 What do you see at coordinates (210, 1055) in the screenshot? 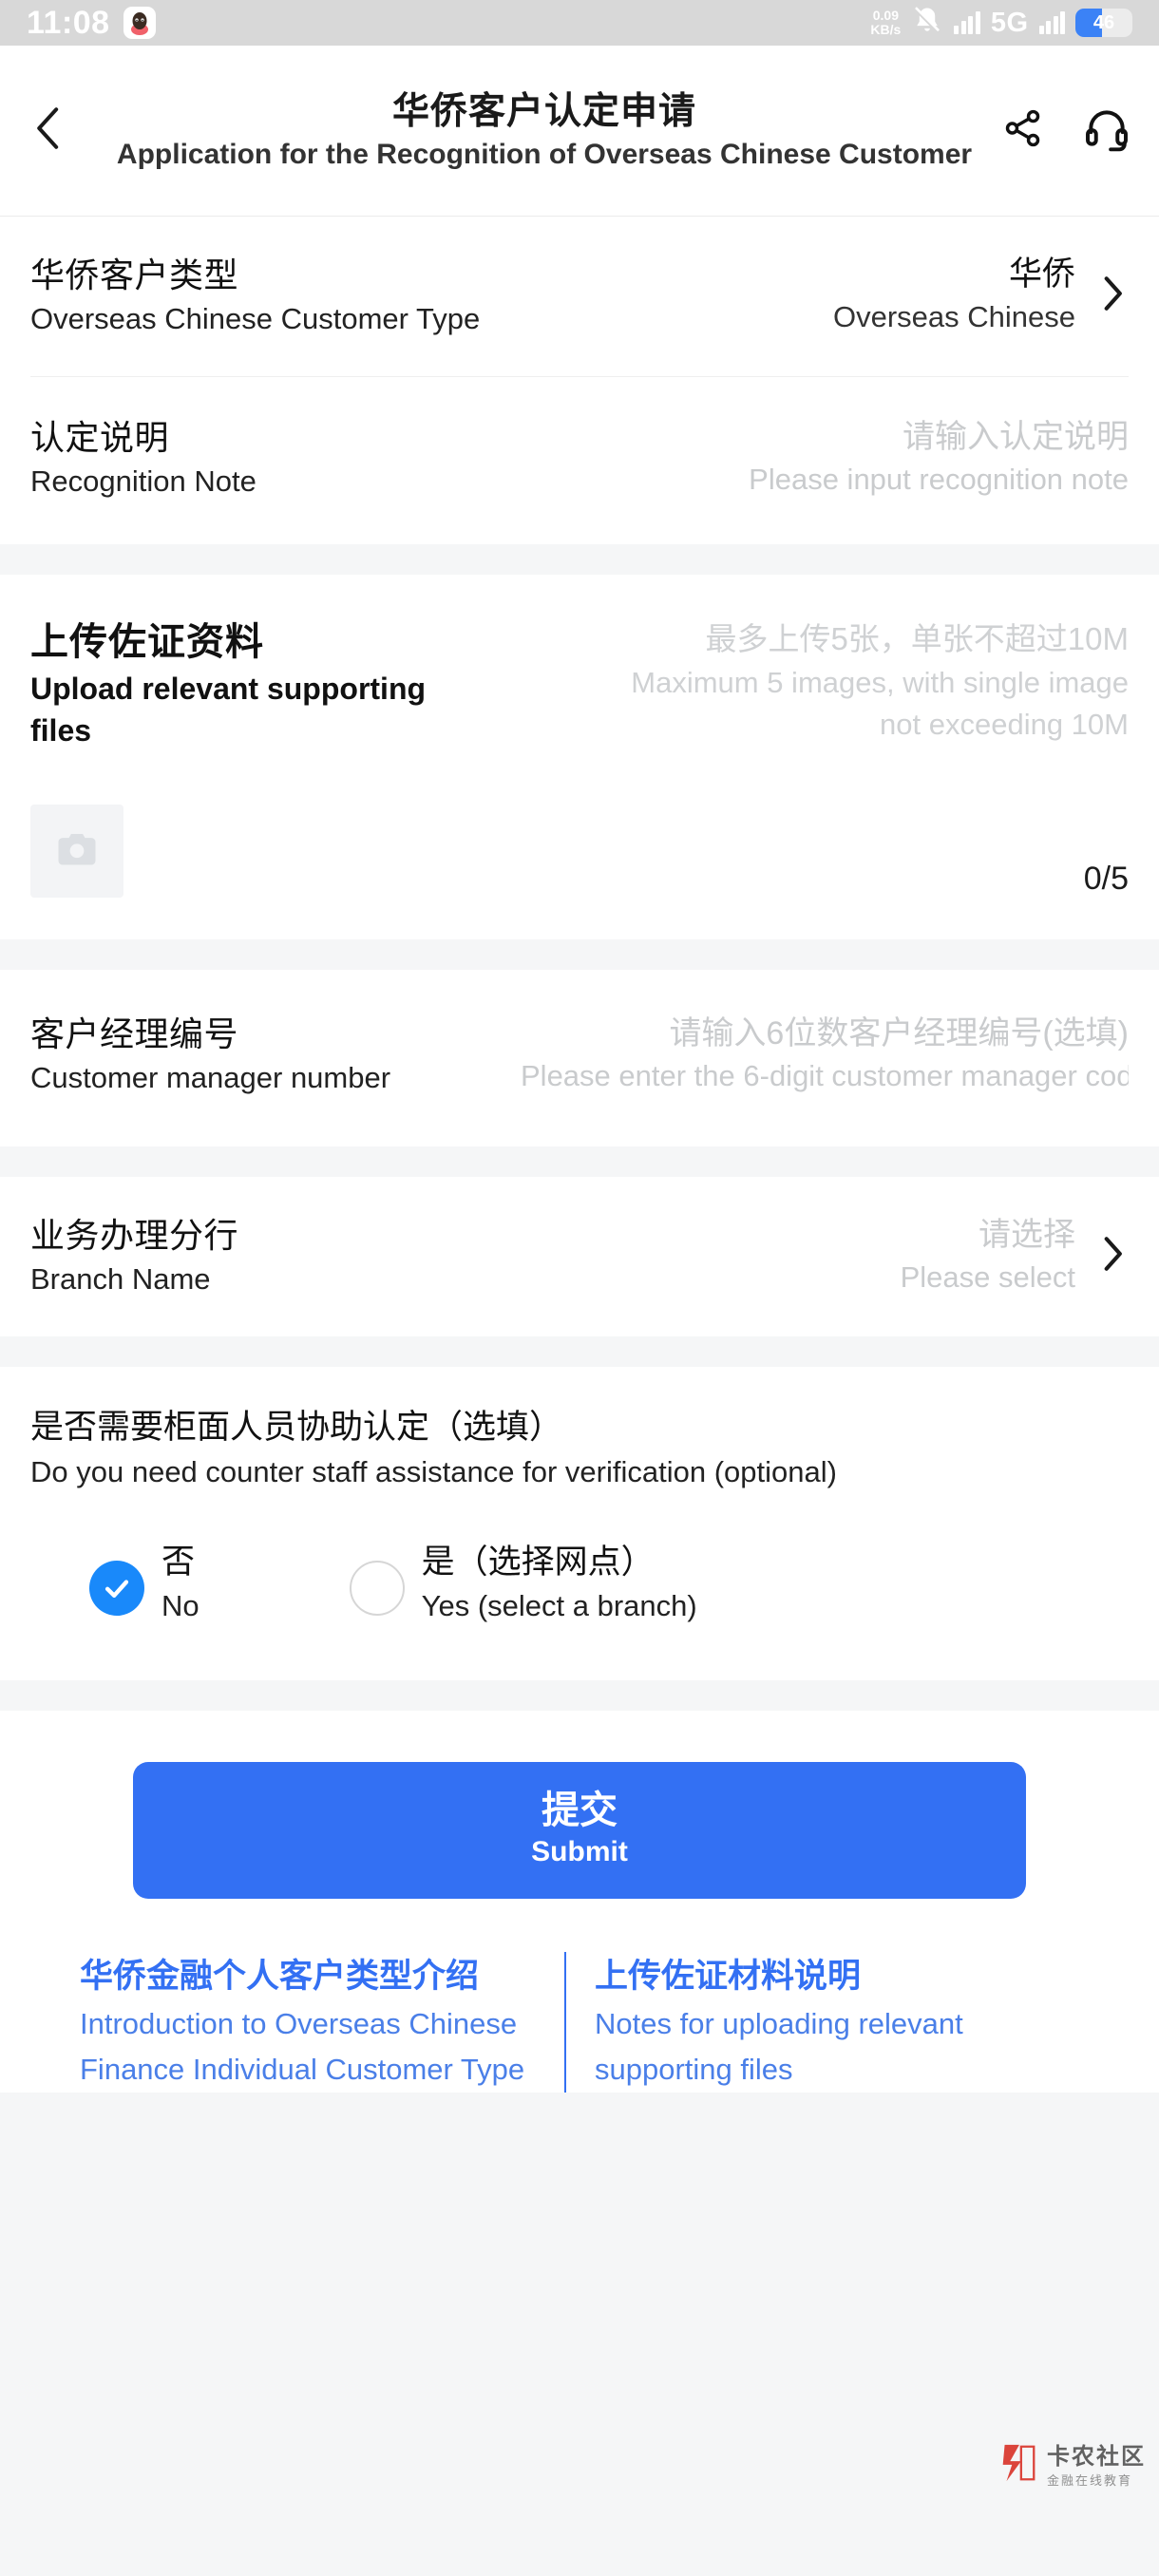
I see `manager-number-label: 客户经理编号 Customer manager number` at bounding box center [210, 1055].